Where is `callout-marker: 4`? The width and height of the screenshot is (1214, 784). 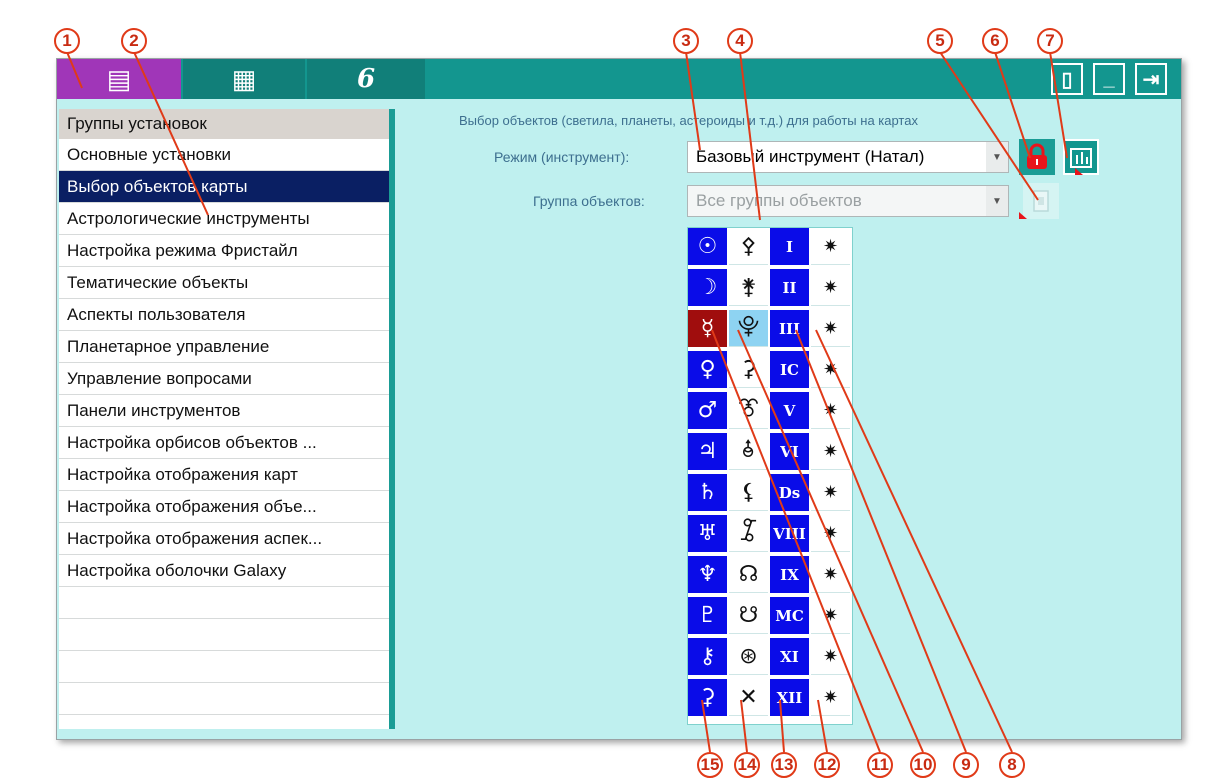 callout-marker: 4 is located at coordinates (740, 41).